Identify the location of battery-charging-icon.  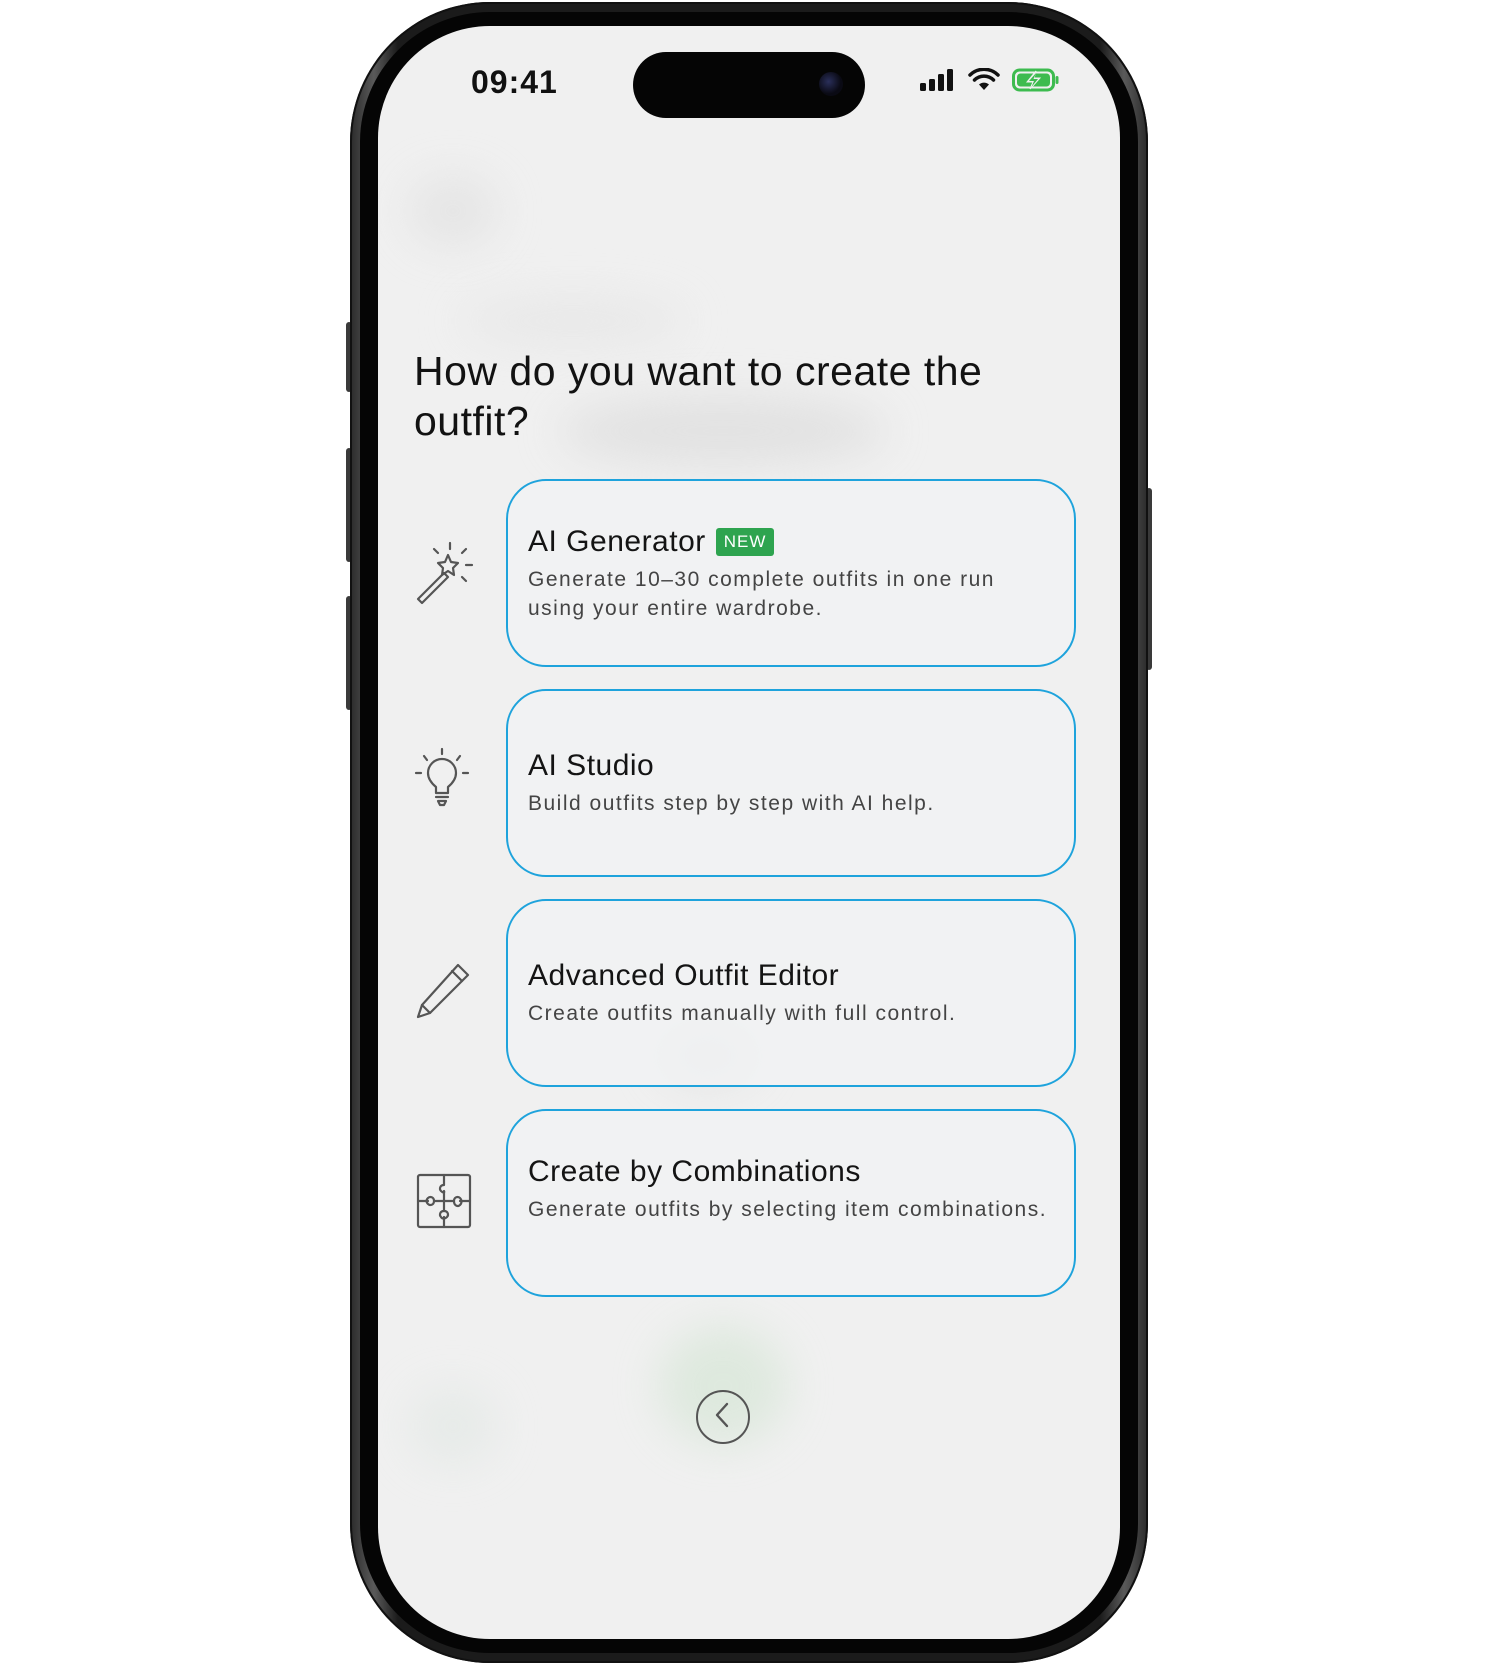
(1036, 82).